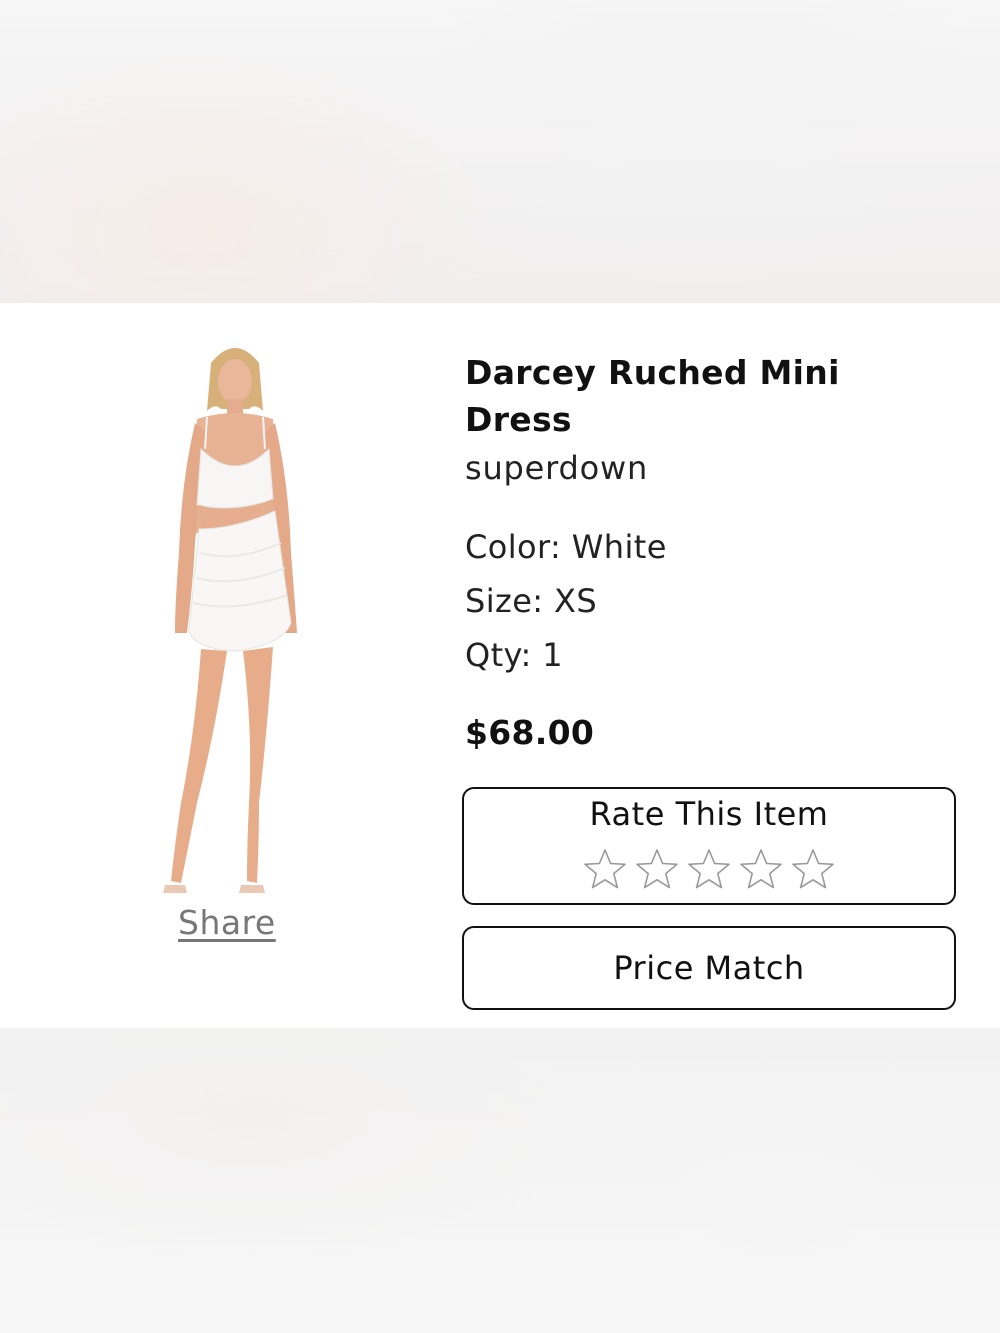  Describe the element at coordinates (227, 922) in the screenshot. I see `share-link: Share` at that location.